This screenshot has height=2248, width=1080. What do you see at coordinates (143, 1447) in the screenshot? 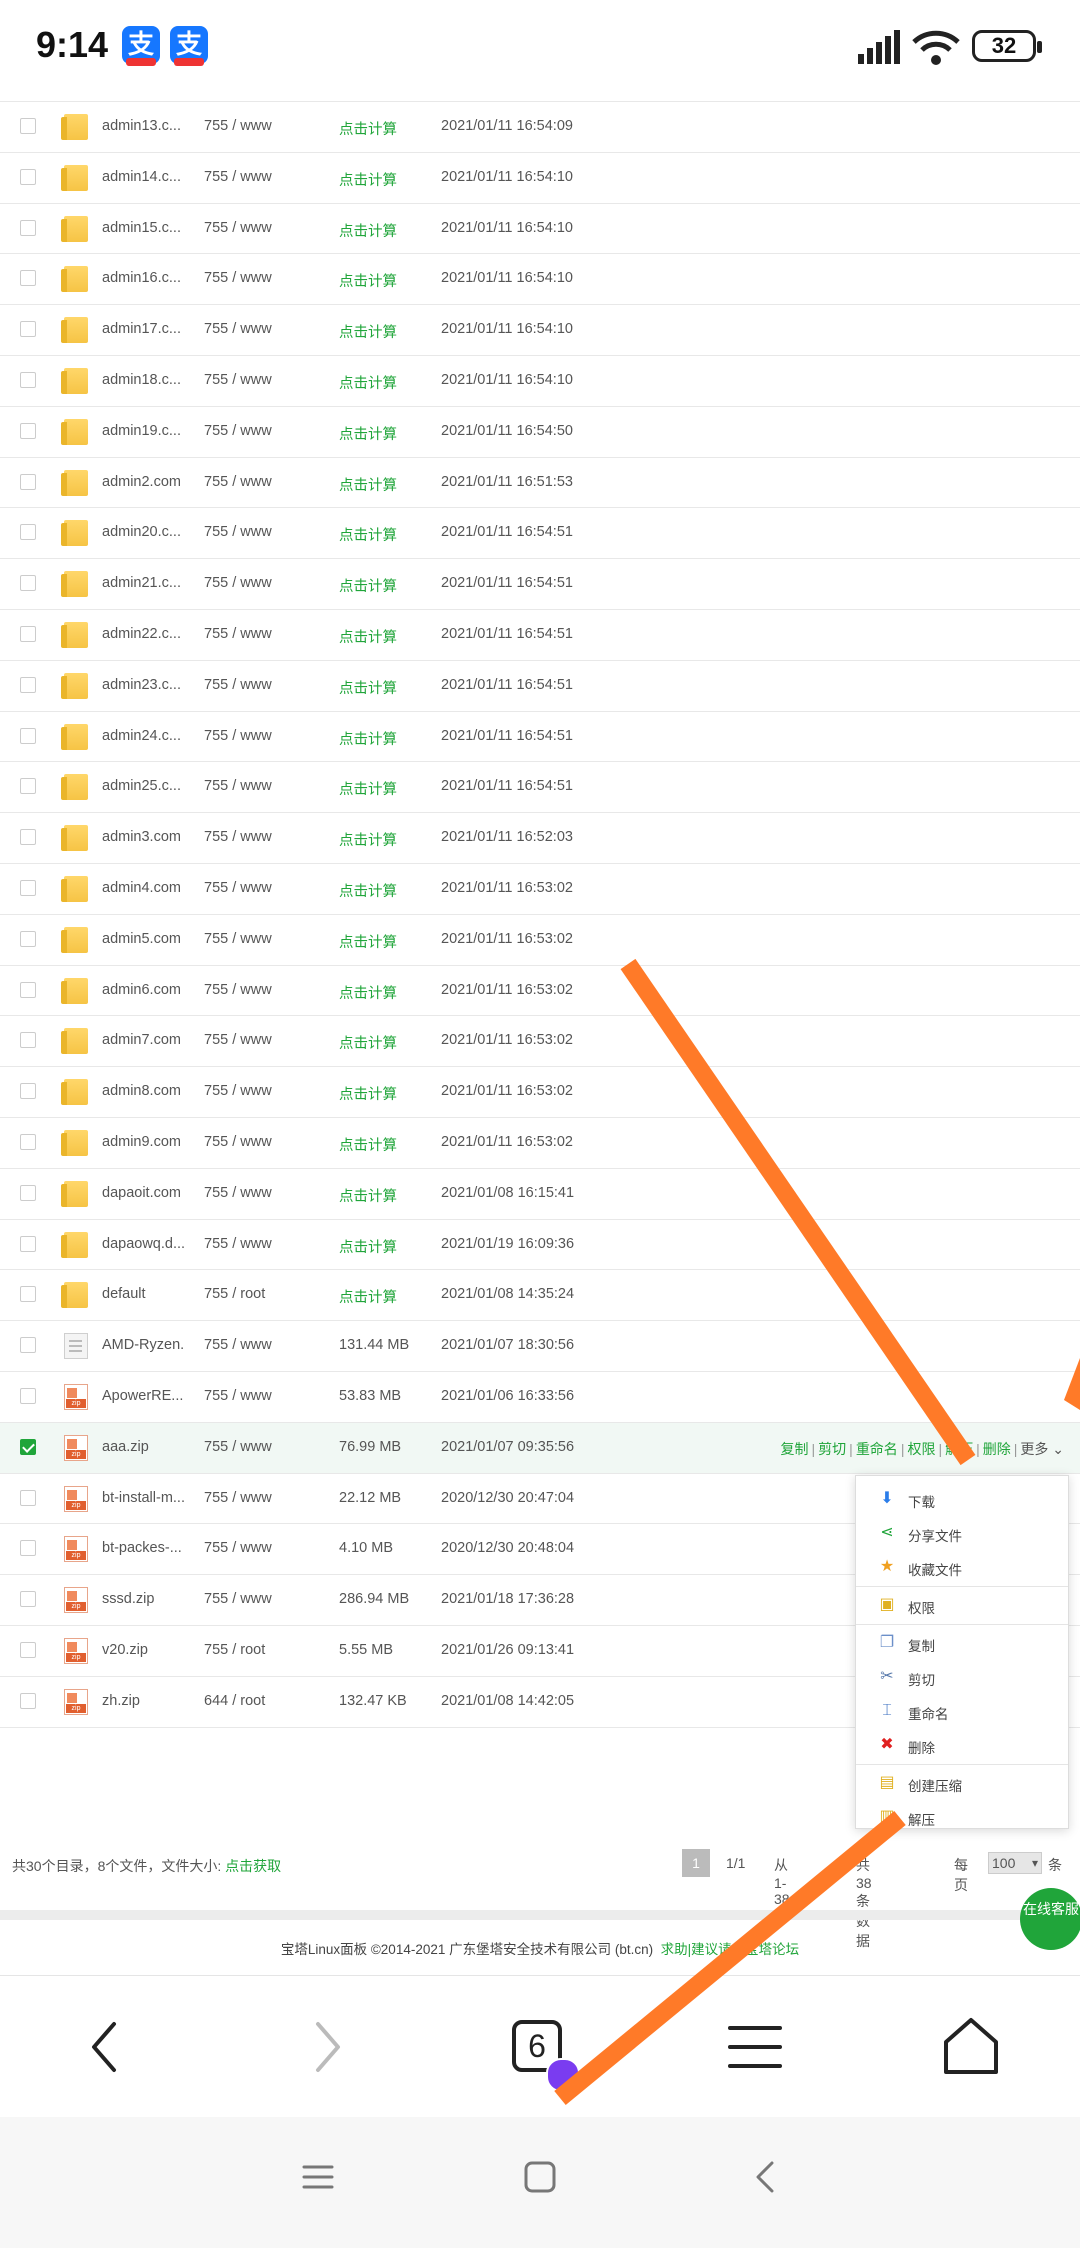
I see `file-name: aaa.zip` at bounding box center [143, 1447].